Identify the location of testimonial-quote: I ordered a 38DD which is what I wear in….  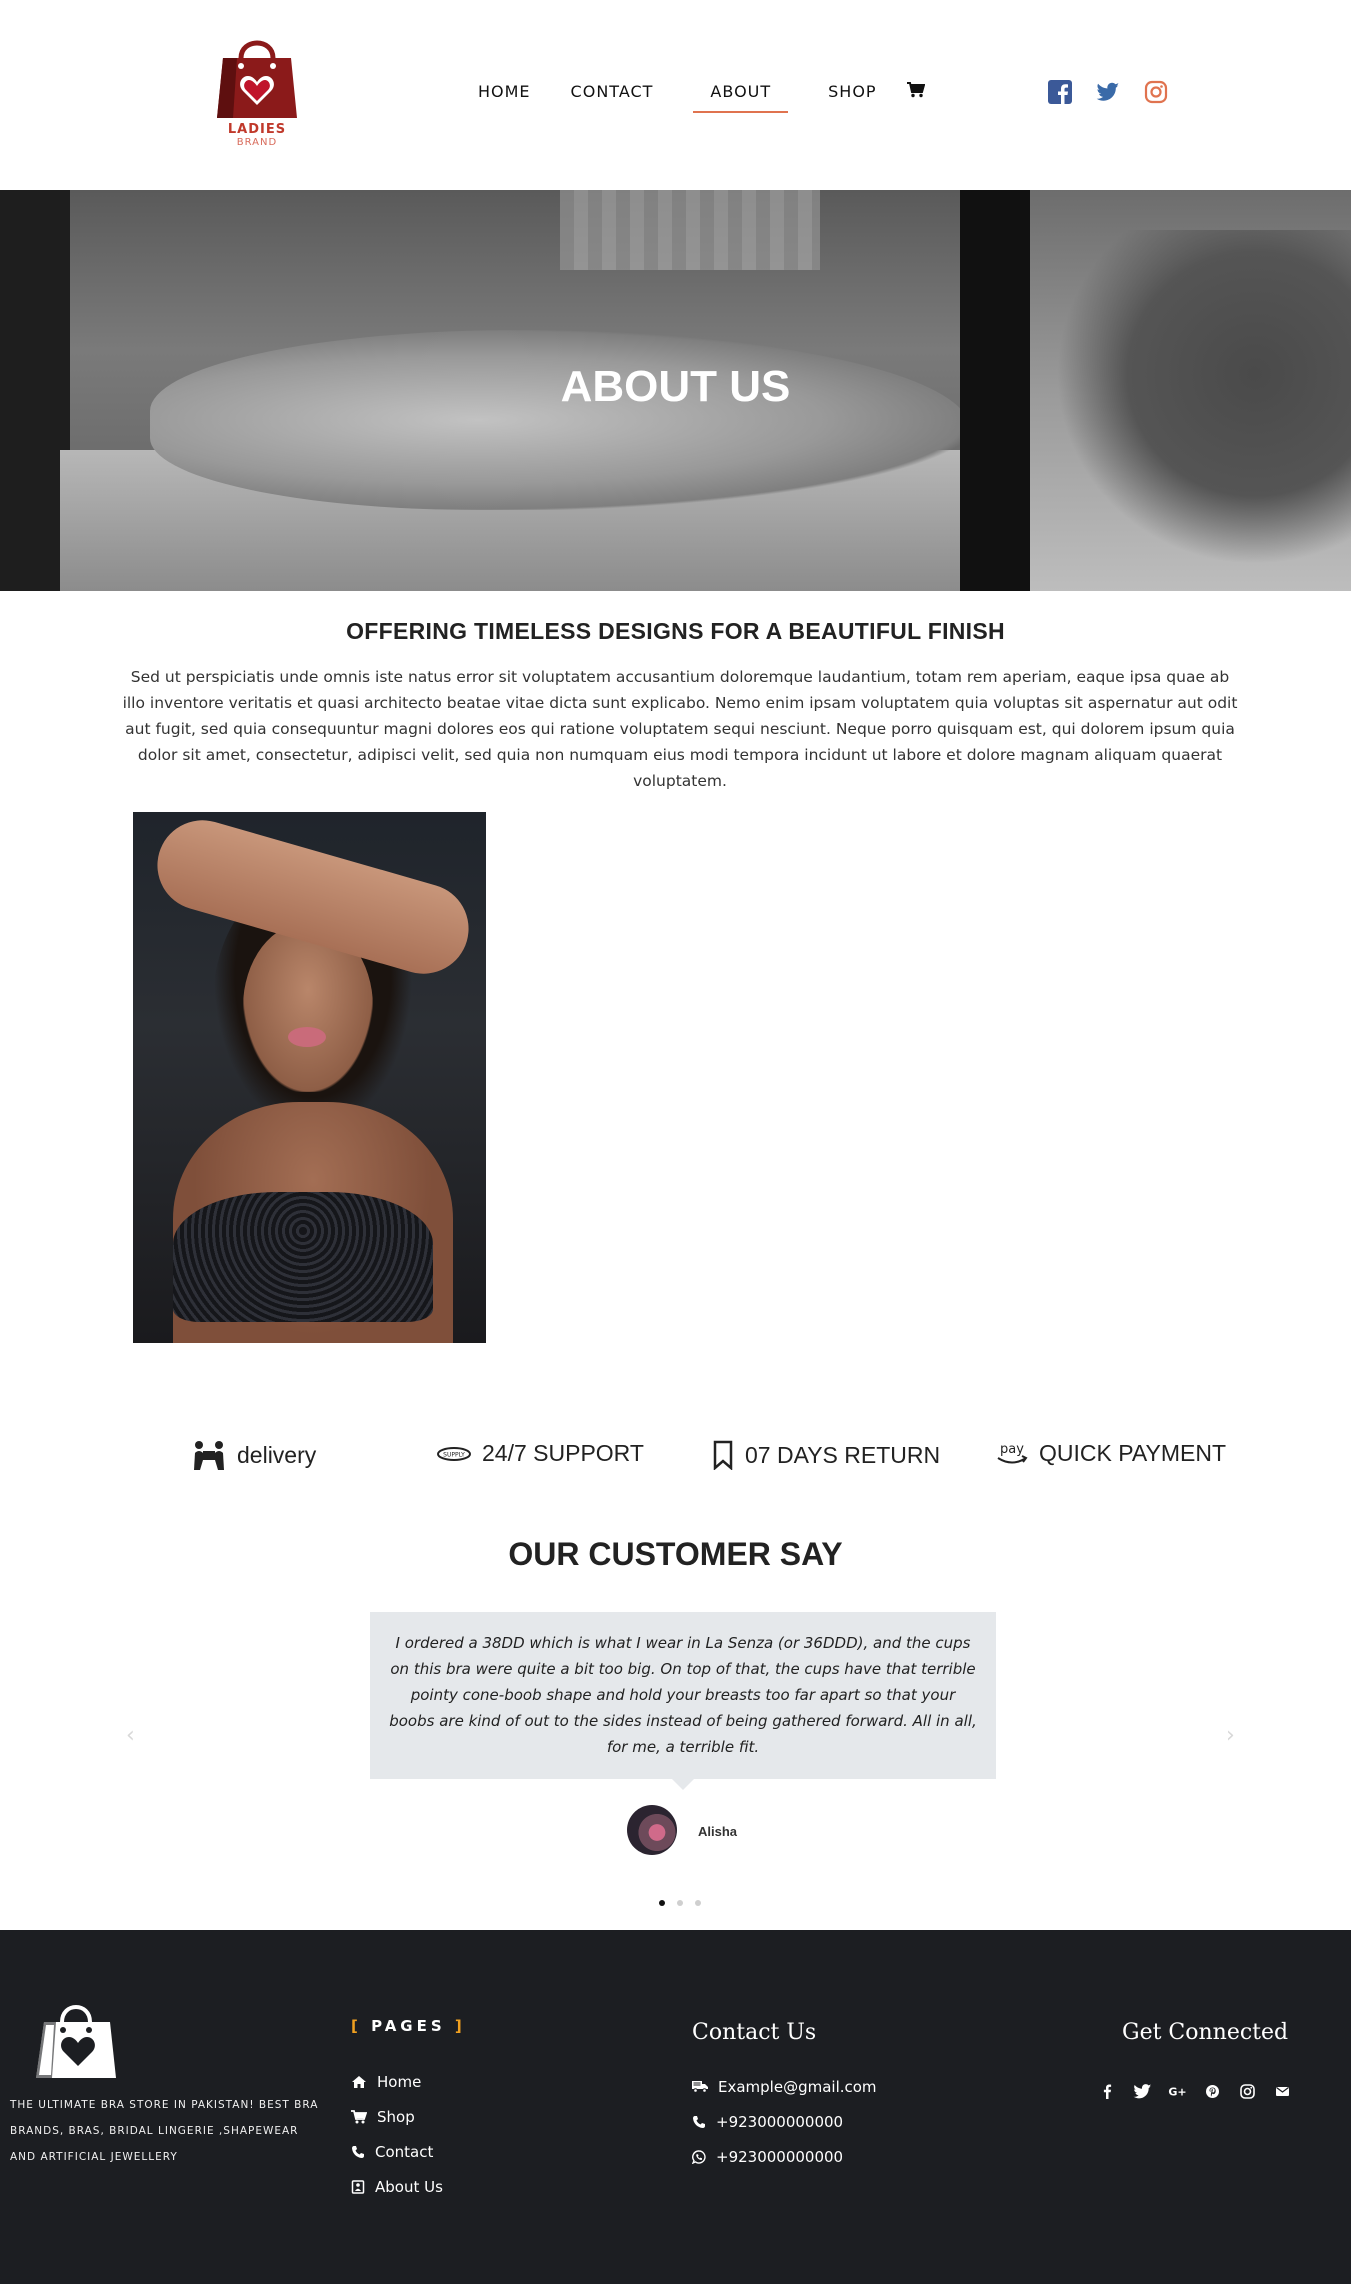
(683, 1695).